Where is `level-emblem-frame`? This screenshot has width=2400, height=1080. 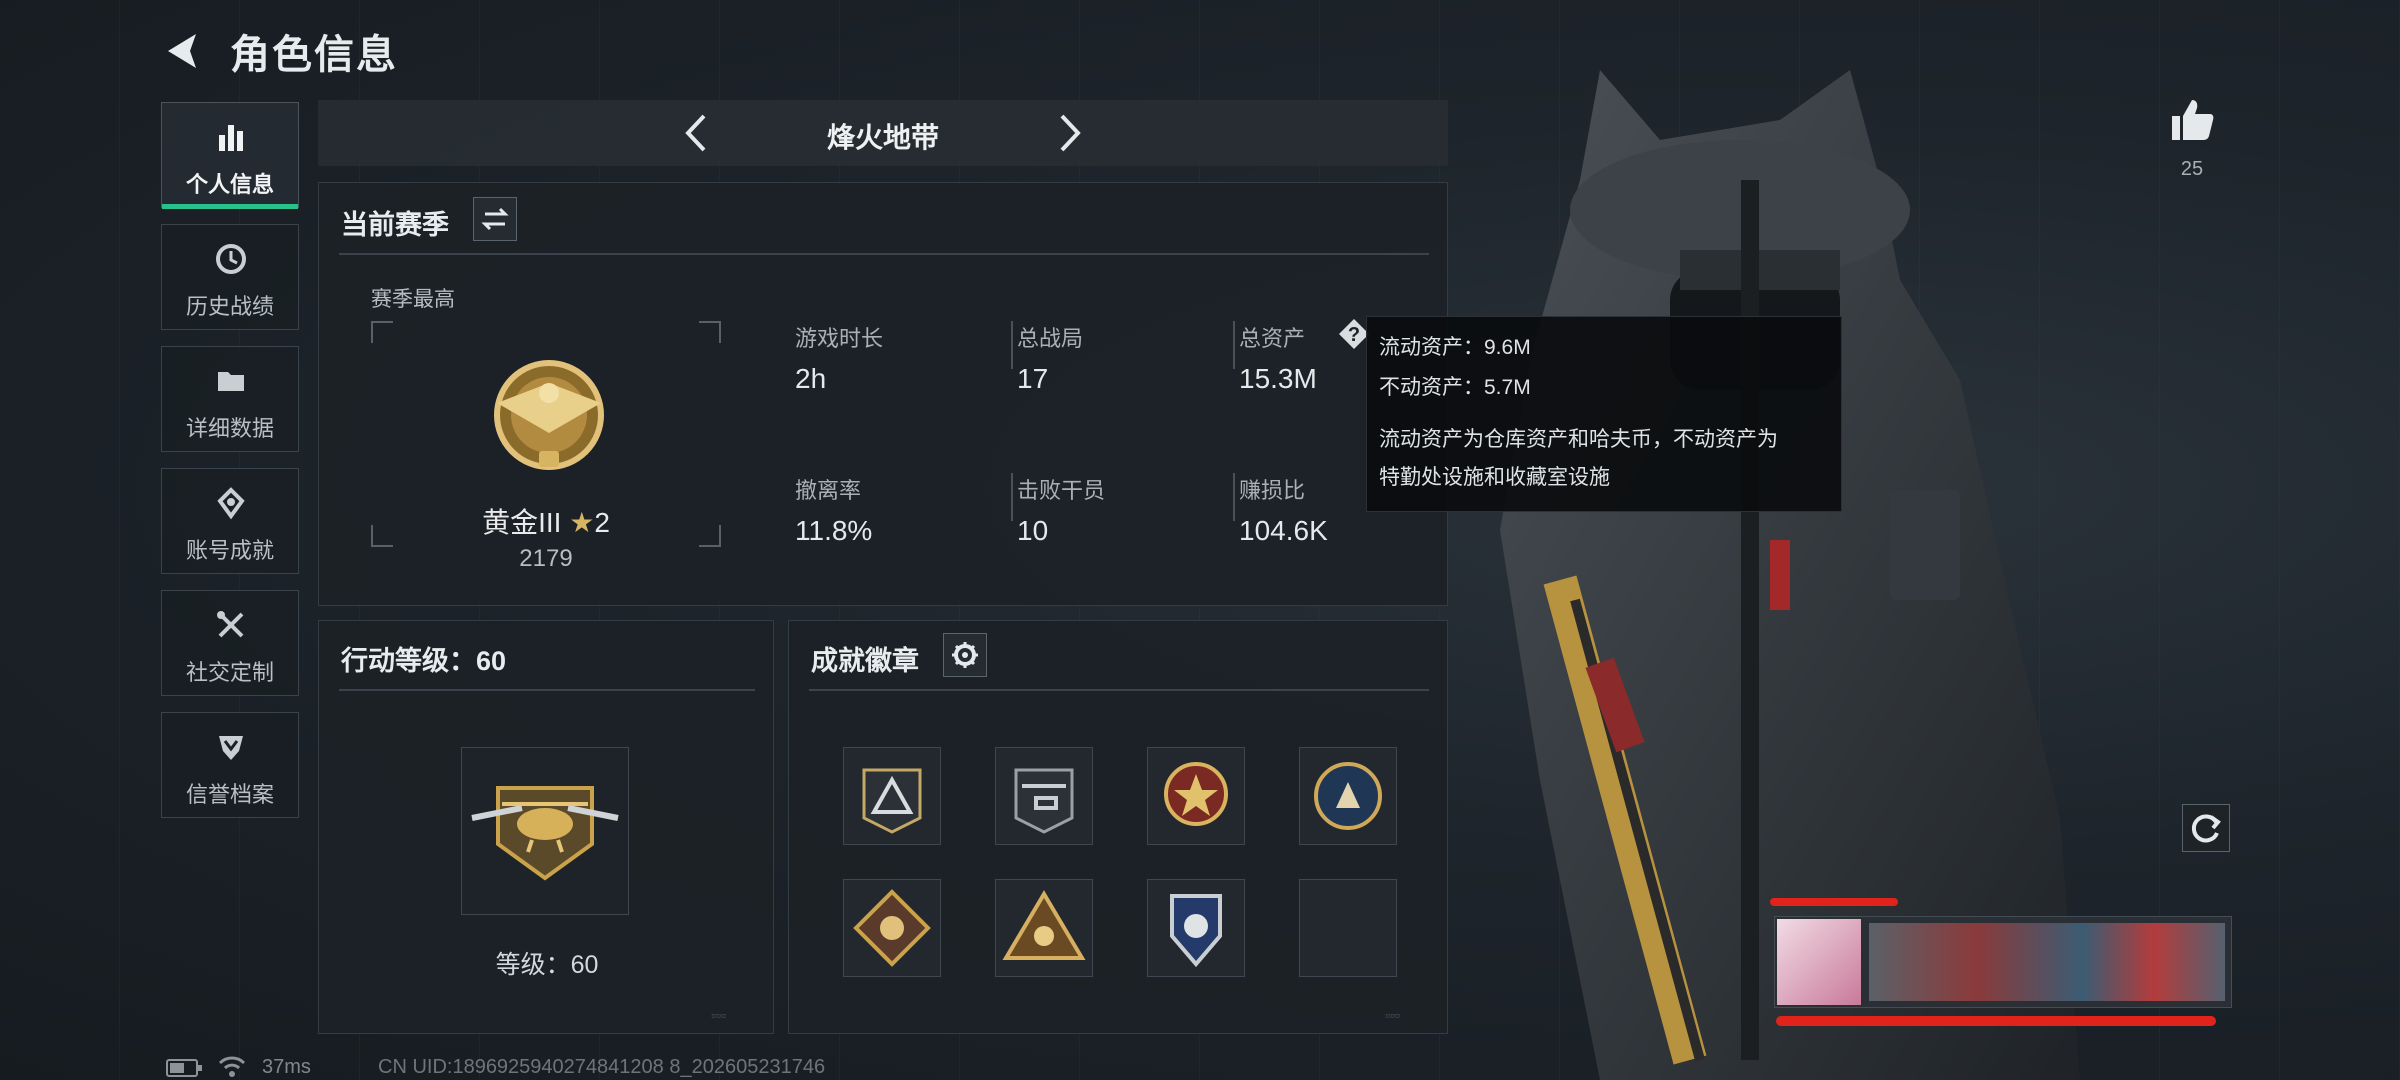
level-emblem-frame is located at coordinates (545, 831).